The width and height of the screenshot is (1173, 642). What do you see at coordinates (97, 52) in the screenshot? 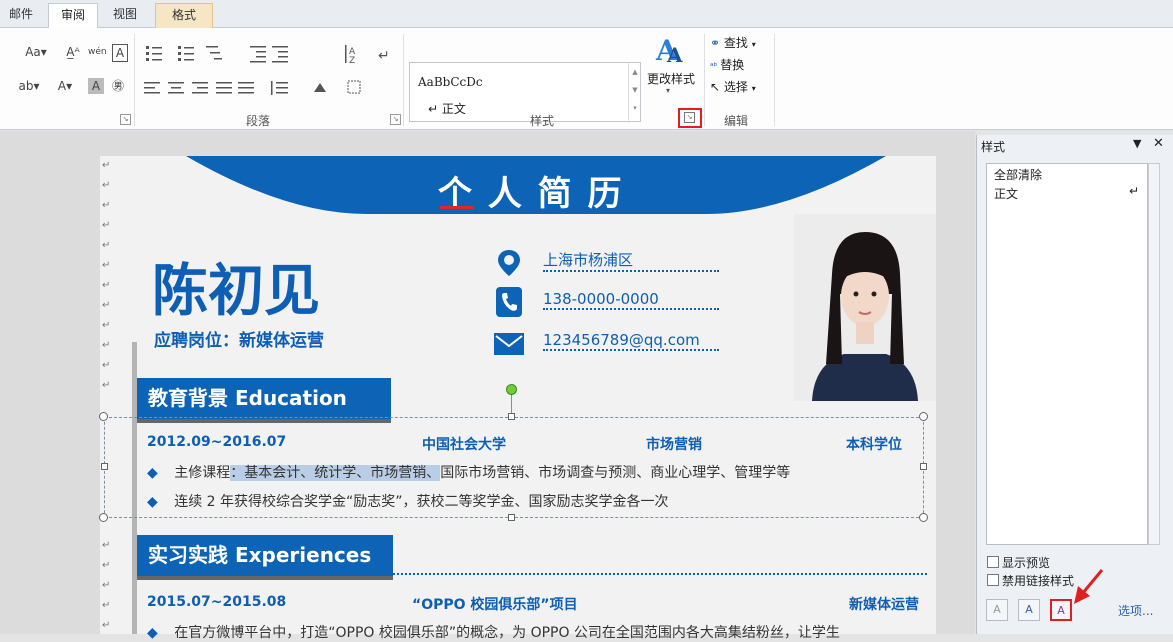
I see `enclose-char-icon: wén` at bounding box center [97, 52].